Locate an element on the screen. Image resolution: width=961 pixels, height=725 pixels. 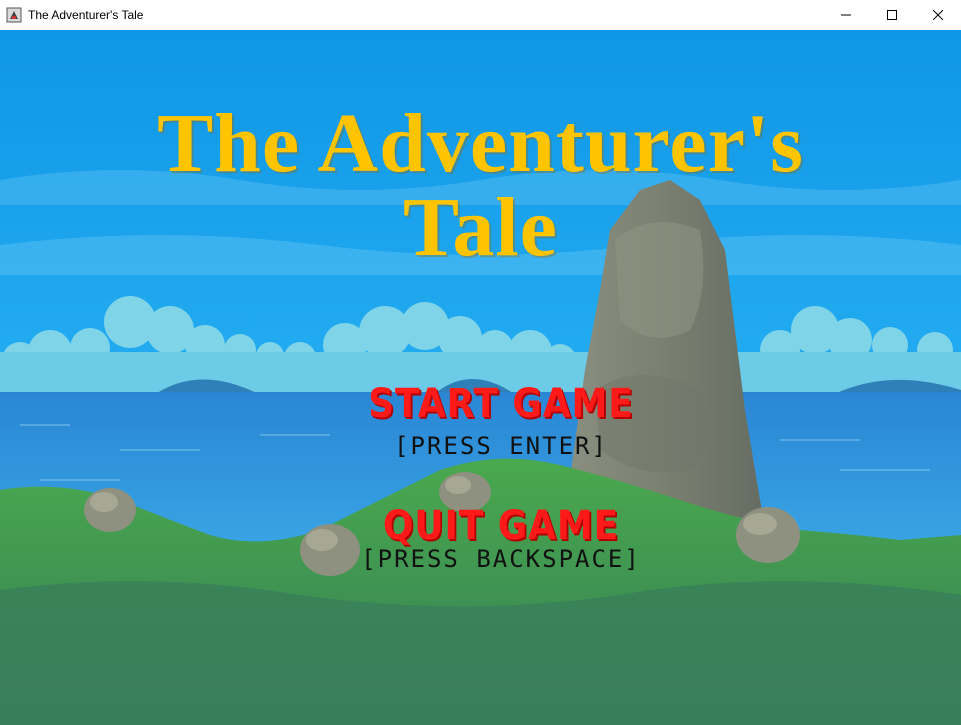
start-game-option: START GAME is located at coordinates (501, 404).